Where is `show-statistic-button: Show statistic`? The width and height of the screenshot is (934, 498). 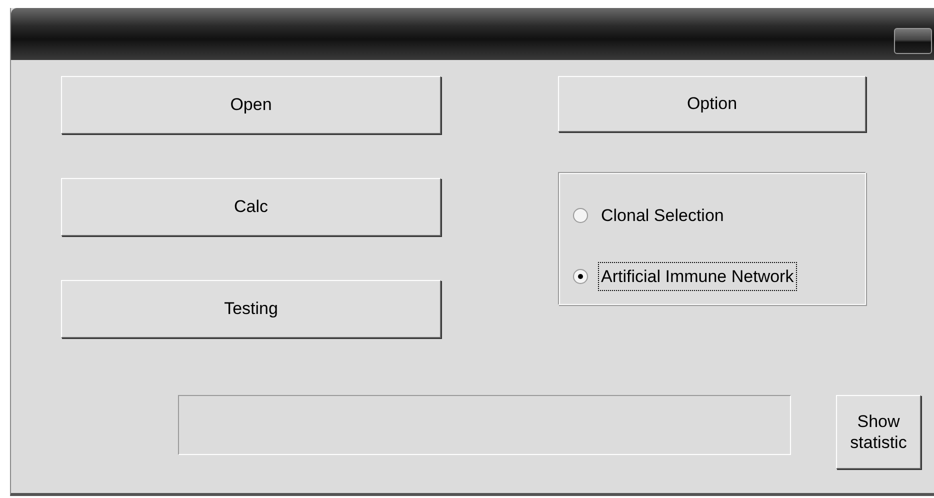 show-statistic-button: Show statistic is located at coordinates (878, 432).